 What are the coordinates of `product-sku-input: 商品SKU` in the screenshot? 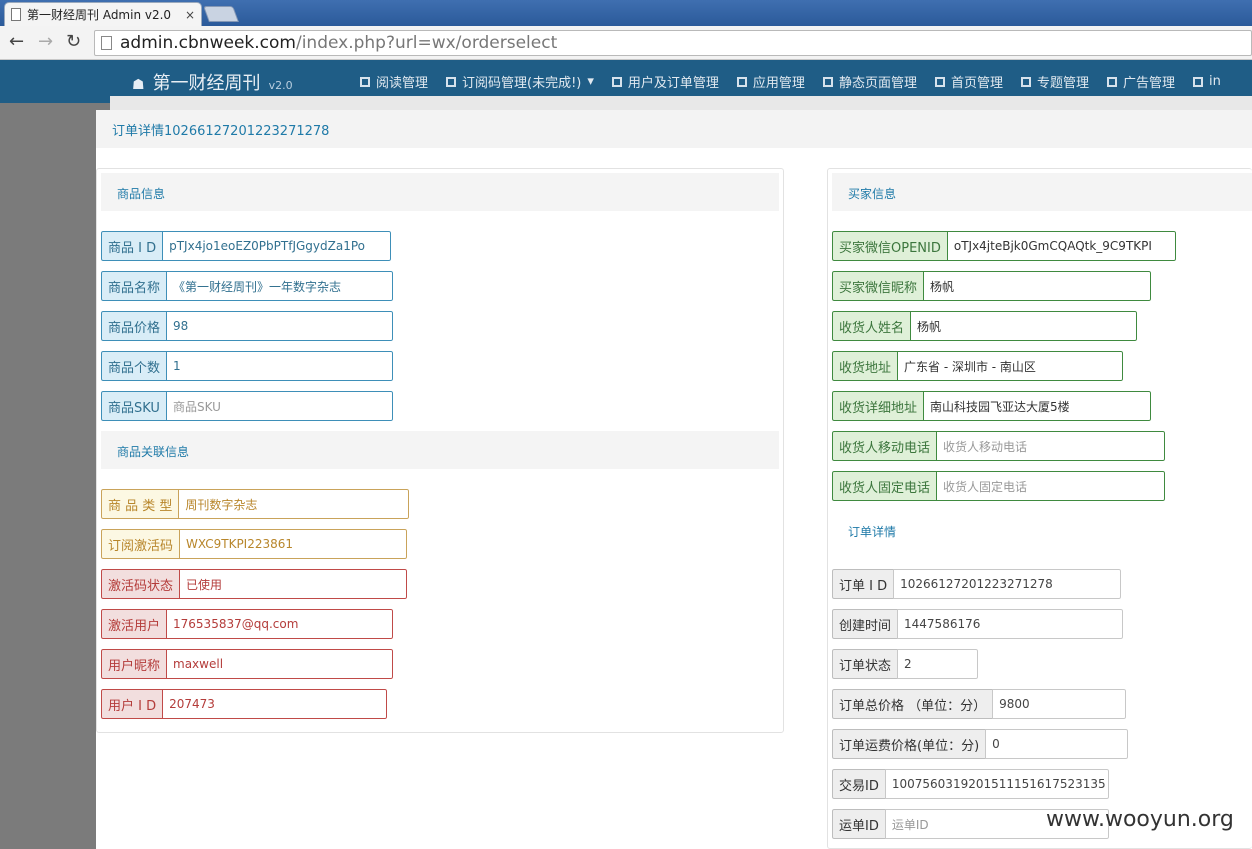 It's located at (279, 406).